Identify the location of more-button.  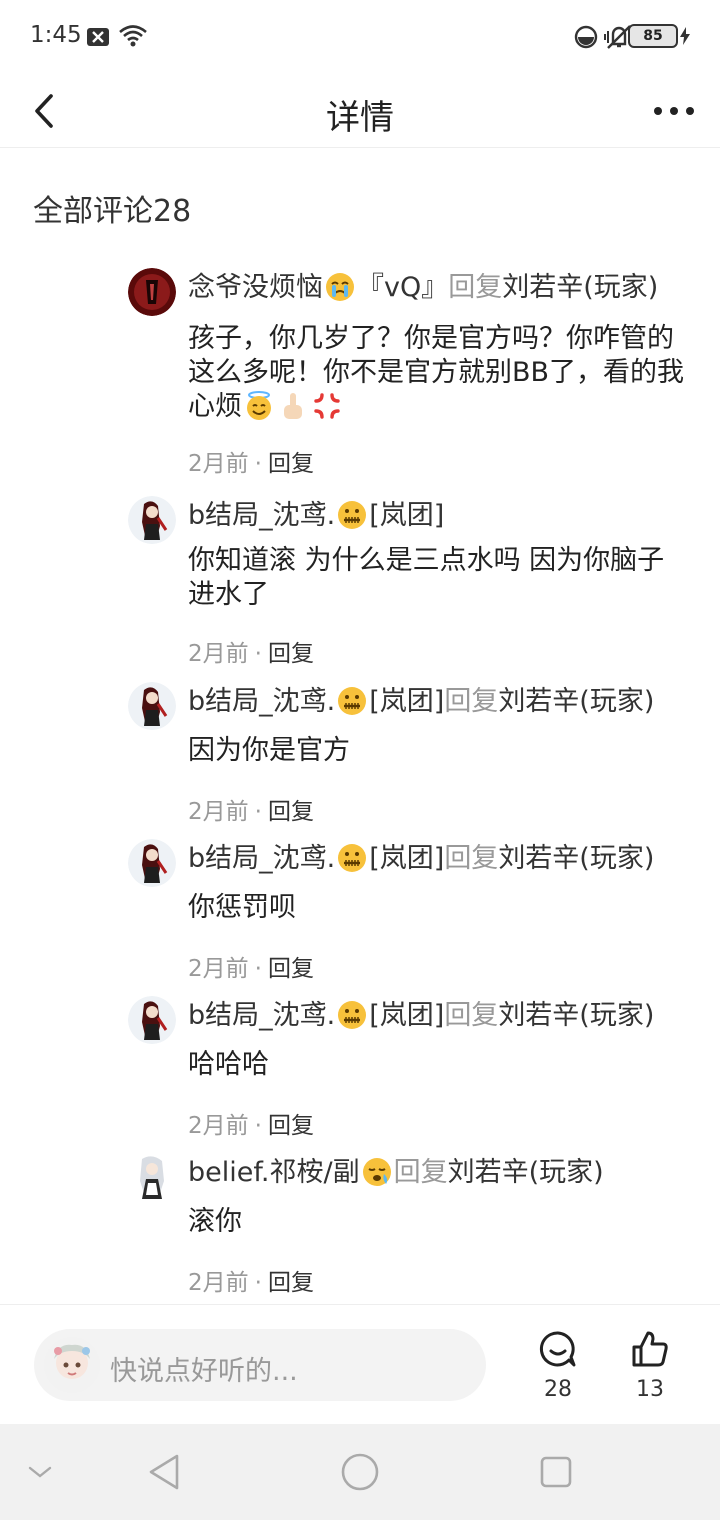
(674, 111).